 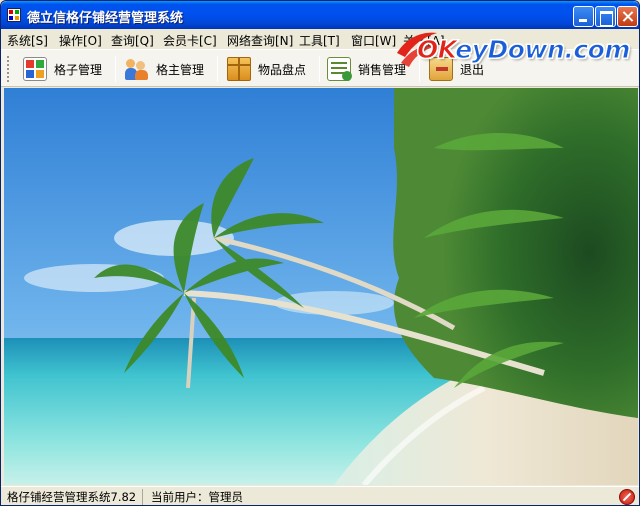 What do you see at coordinates (373, 40) in the screenshot?
I see `menu-window: 窗口[W]` at bounding box center [373, 40].